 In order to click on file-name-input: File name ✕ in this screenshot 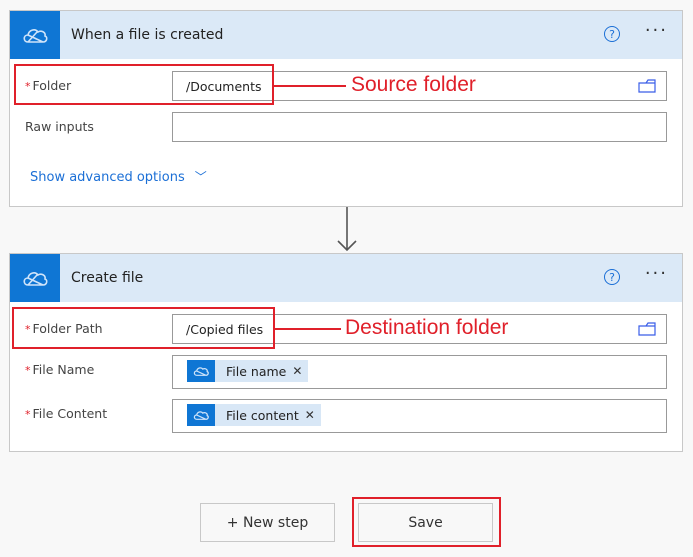, I will do `click(419, 372)`.